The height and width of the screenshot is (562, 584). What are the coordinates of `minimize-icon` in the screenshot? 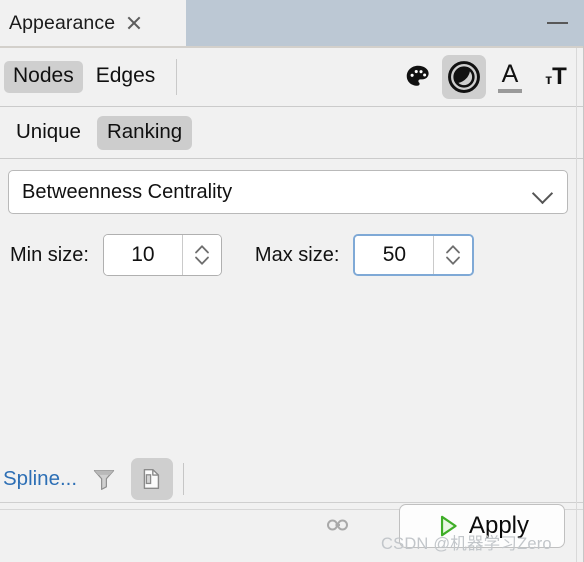 It's located at (557, 23).